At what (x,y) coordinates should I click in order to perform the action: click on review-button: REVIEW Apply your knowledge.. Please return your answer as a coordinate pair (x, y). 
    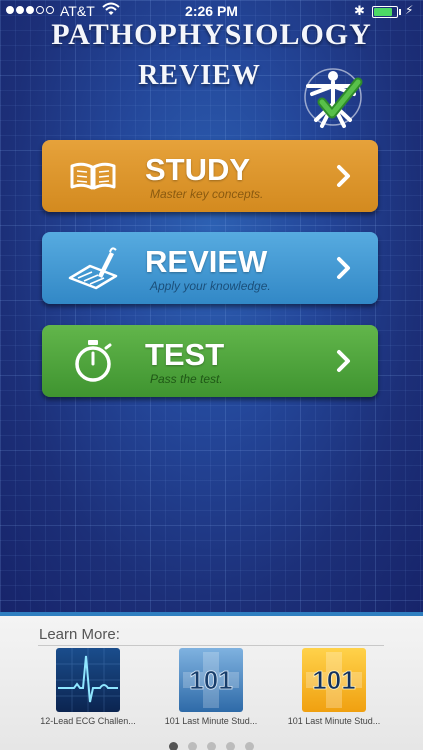
    Looking at the image, I should click on (210, 268).